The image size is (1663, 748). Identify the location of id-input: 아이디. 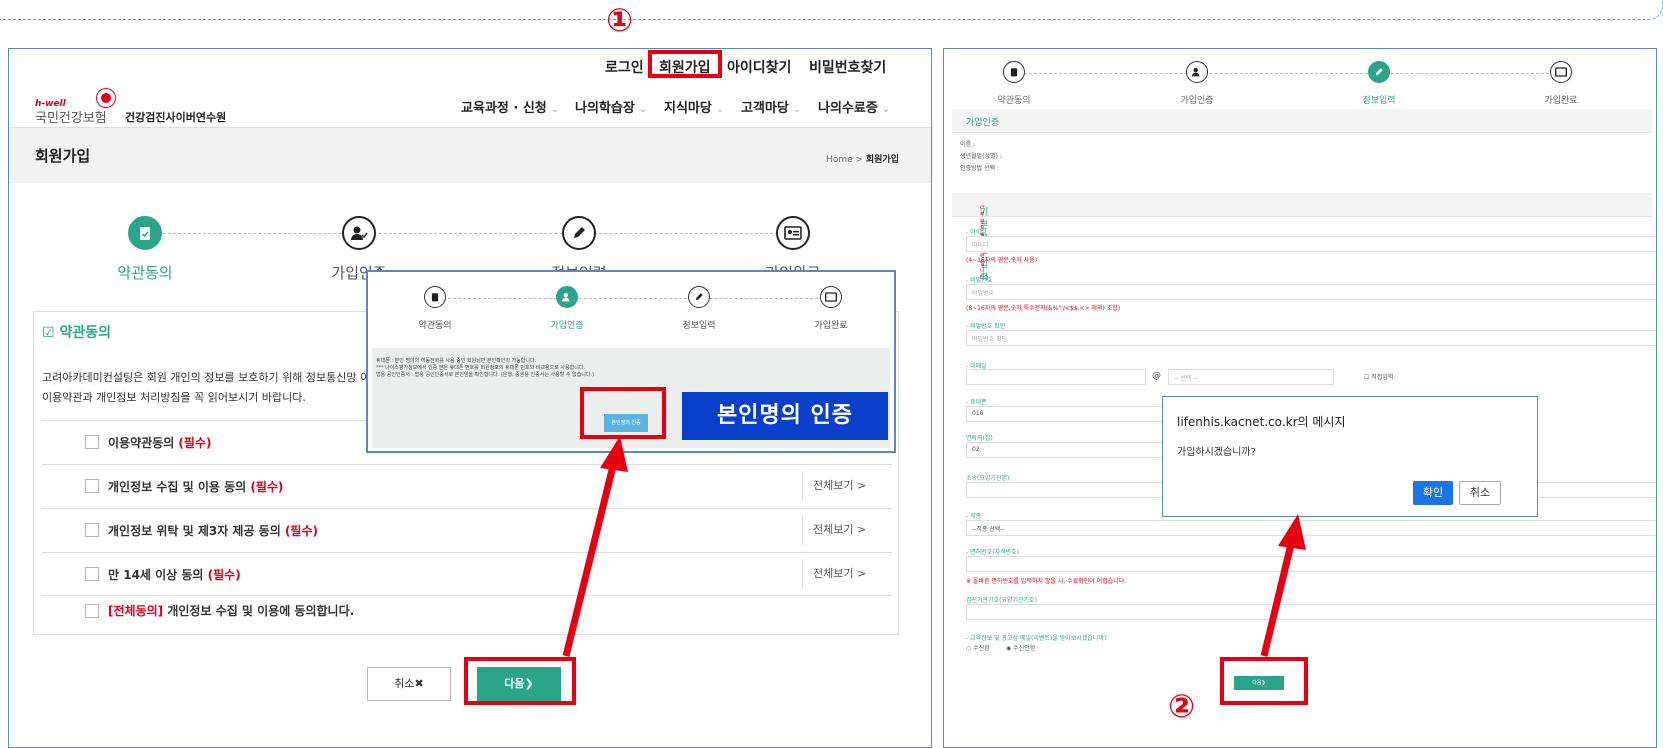
(1311, 244).